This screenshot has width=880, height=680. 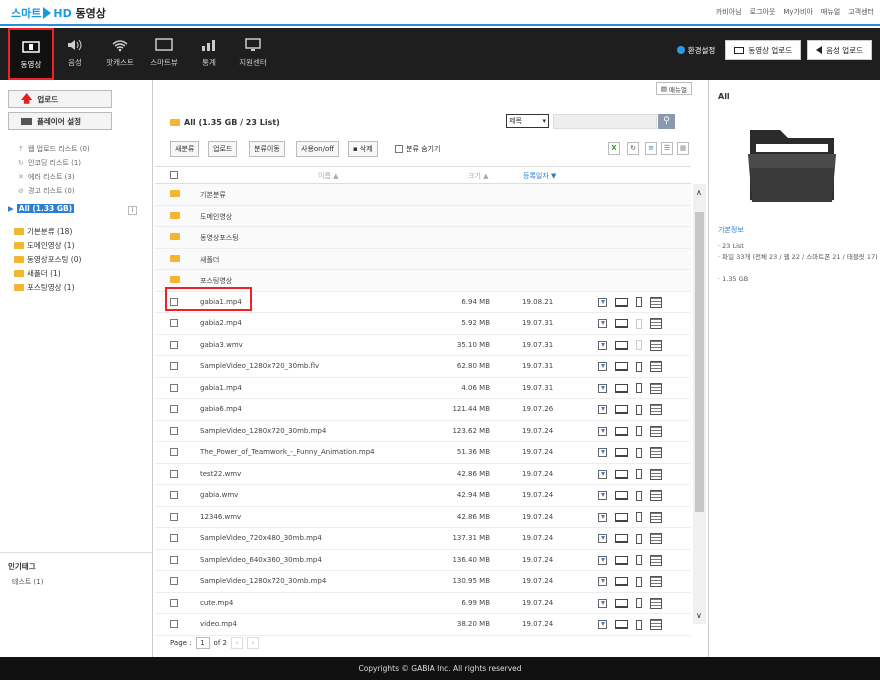 I want to click on nav-video: 동영상, so click(x=31, y=54).